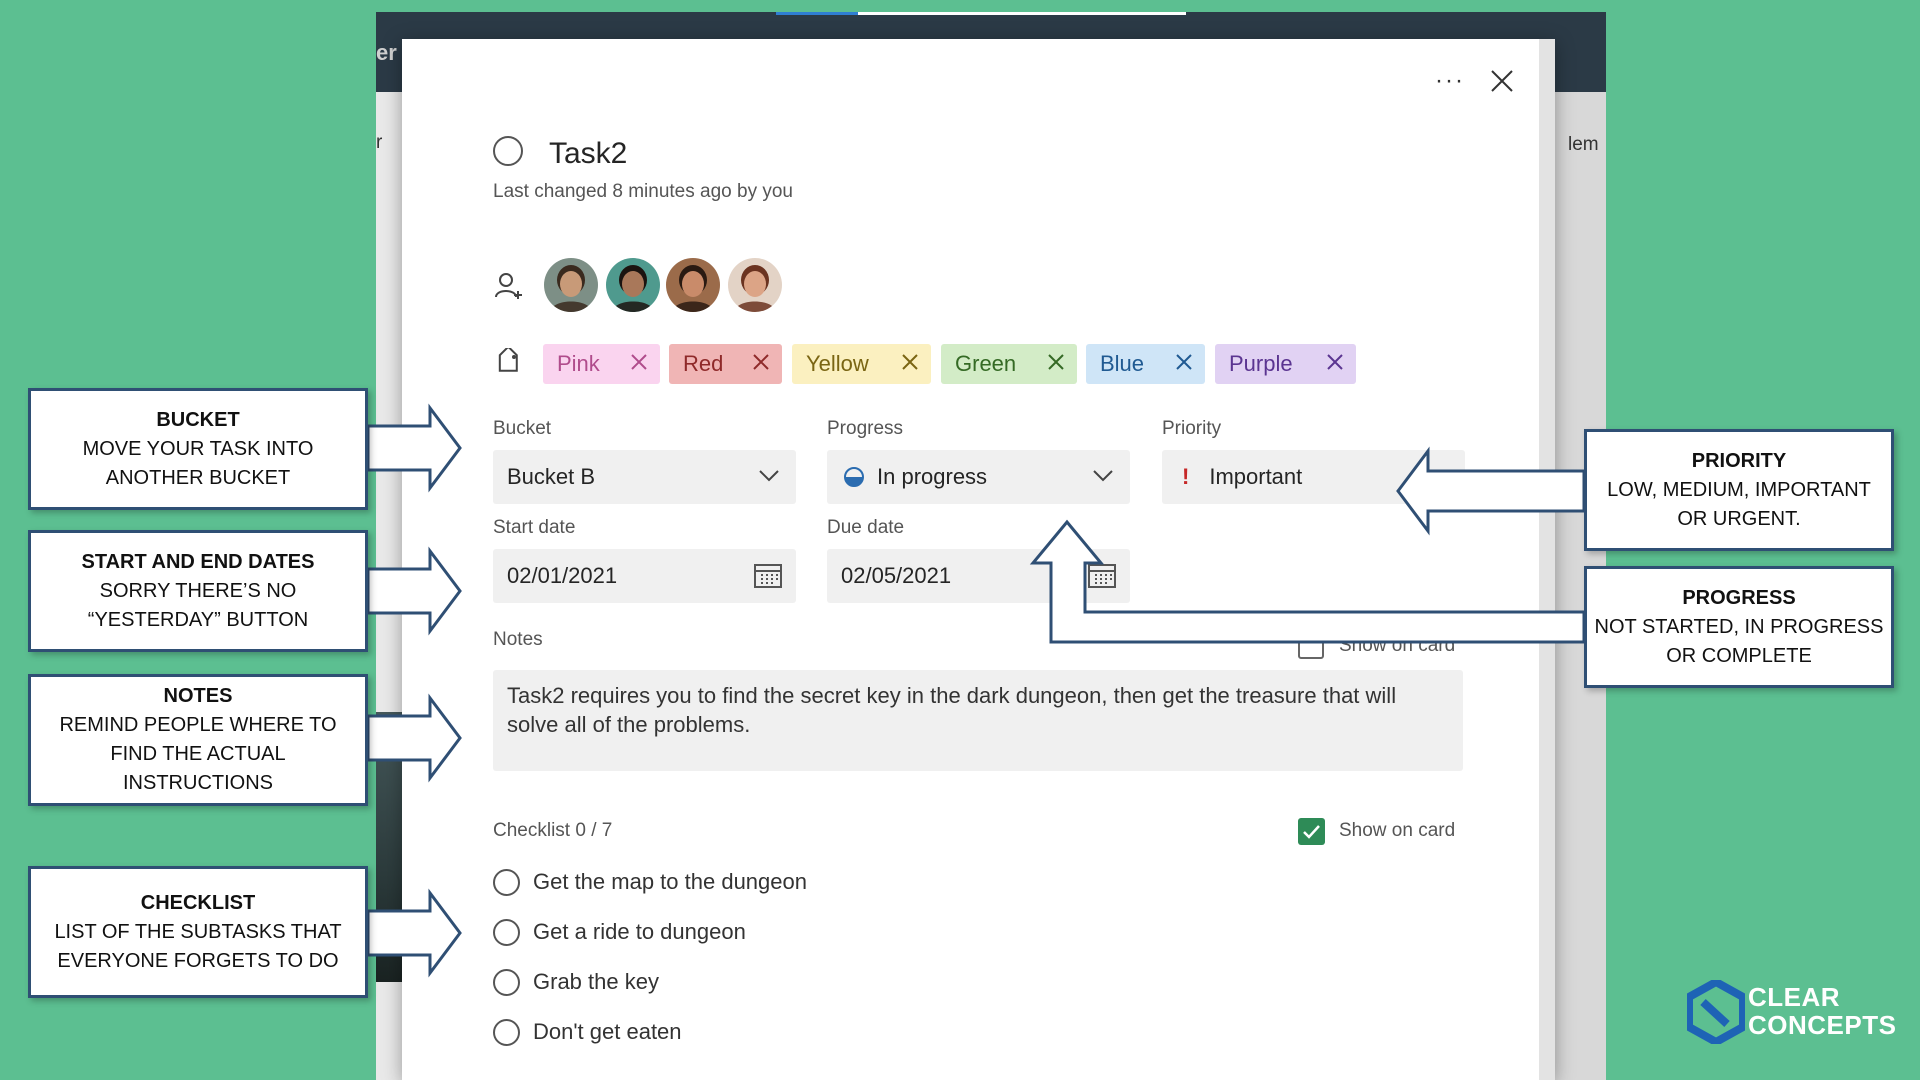 The width and height of the screenshot is (1920, 1080). I want to click on checklist-item: Grab the key, so click(596, 982).